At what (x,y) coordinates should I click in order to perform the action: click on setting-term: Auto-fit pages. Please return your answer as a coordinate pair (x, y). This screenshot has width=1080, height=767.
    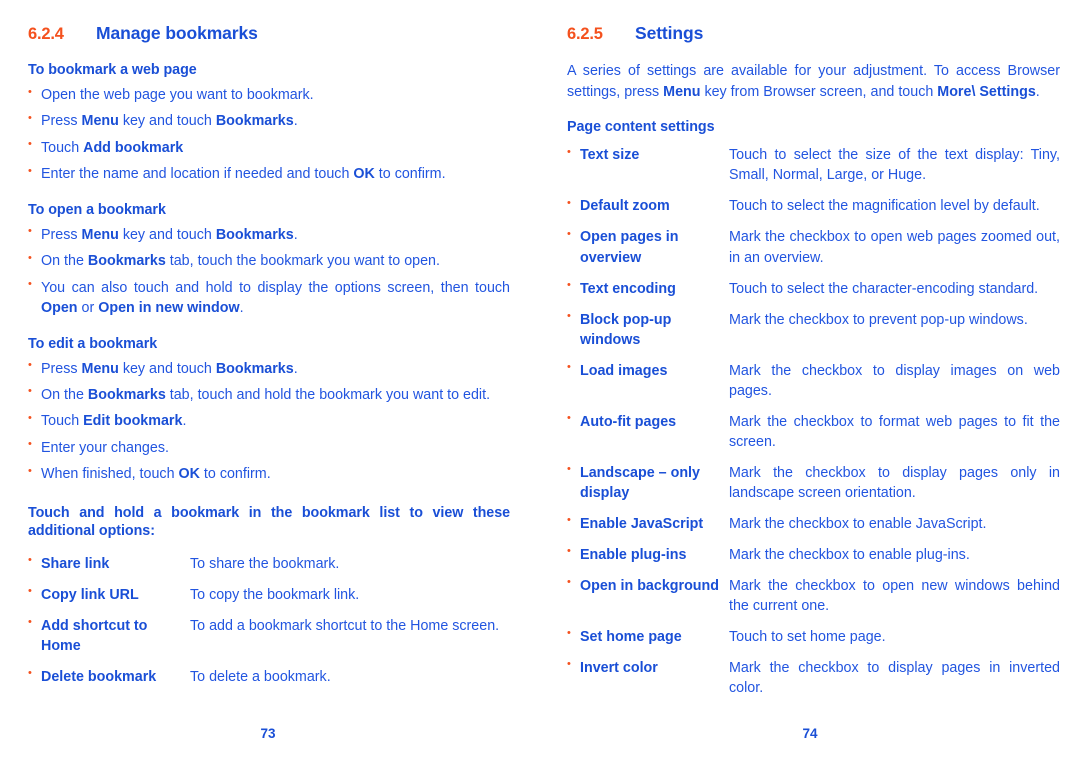
    Looking at the image, I should click on (628, 421).